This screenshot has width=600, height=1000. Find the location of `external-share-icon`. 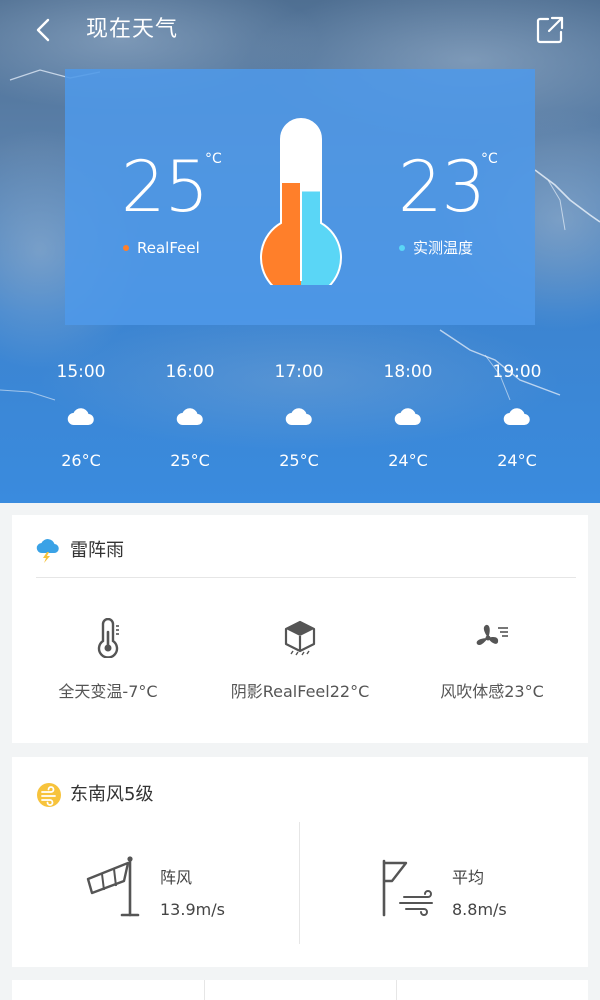

external-share-icon is located at coordinates (550, 30).